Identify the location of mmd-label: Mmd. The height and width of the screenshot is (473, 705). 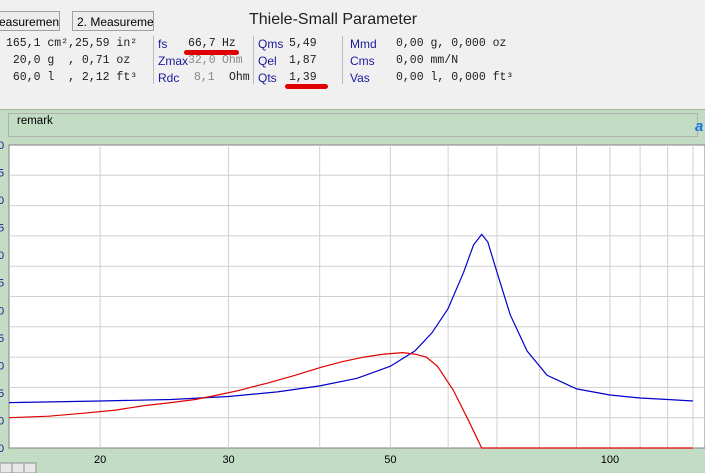
(363, 44).